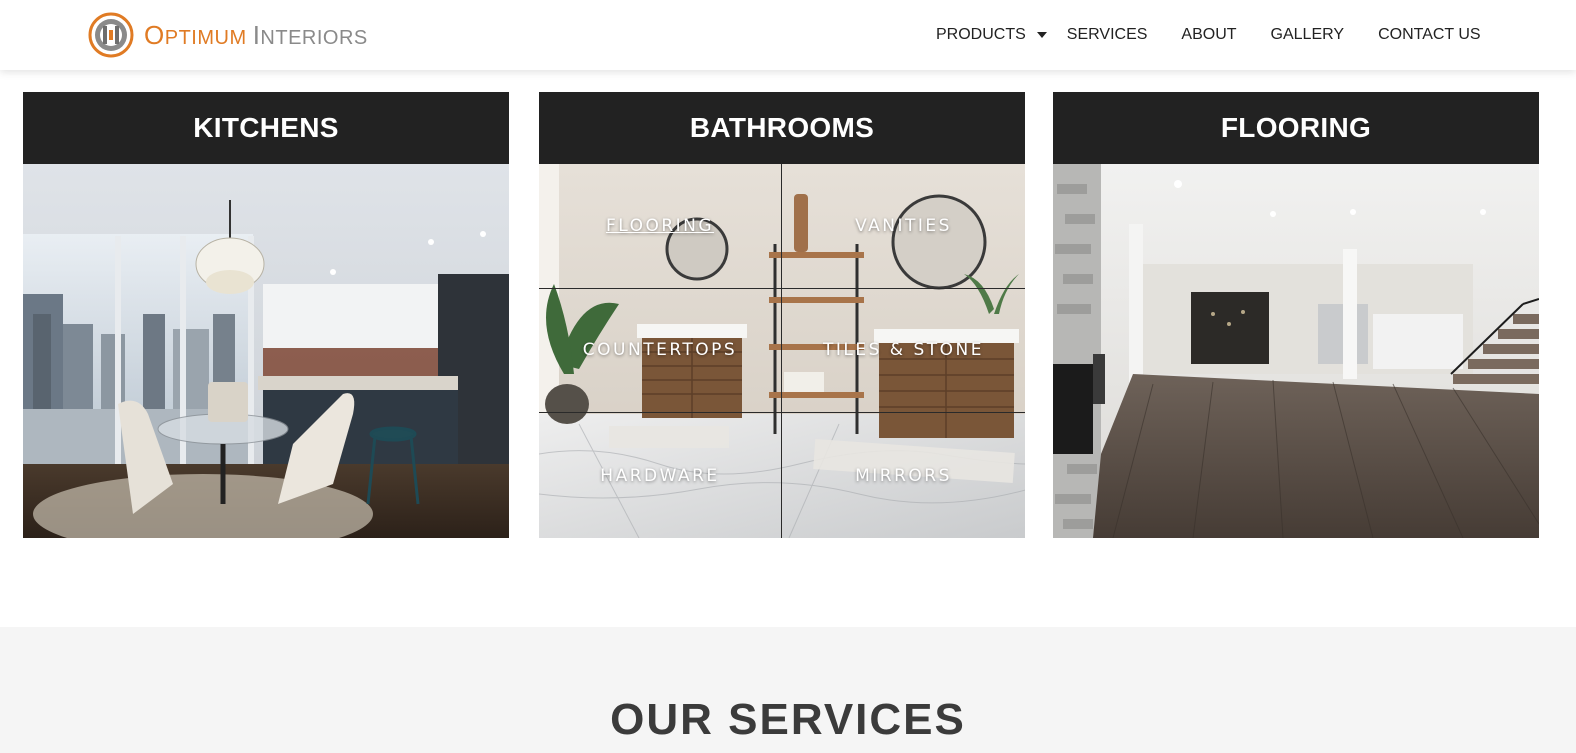  I want to click on brand-logo: OPTIMUM INTERIORS, so click(228, 35).